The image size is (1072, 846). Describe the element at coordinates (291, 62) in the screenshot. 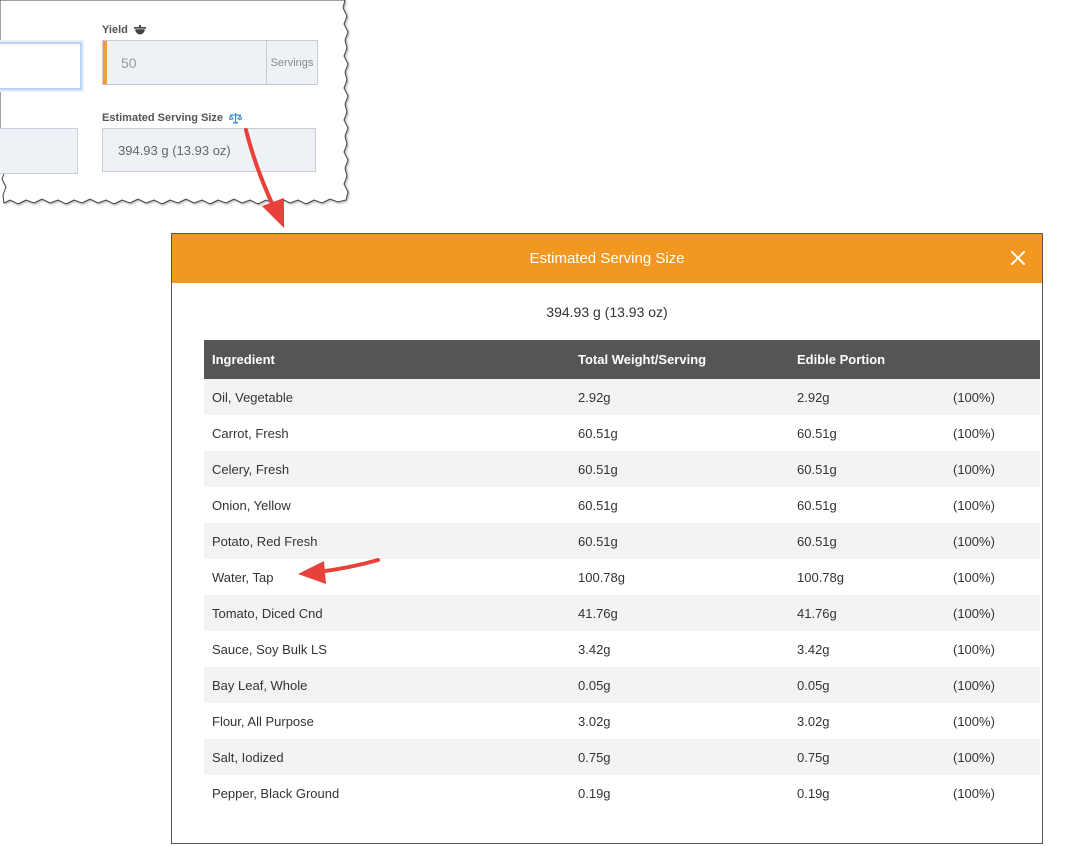

I see `yield-unit-addon: Servings` at that location.